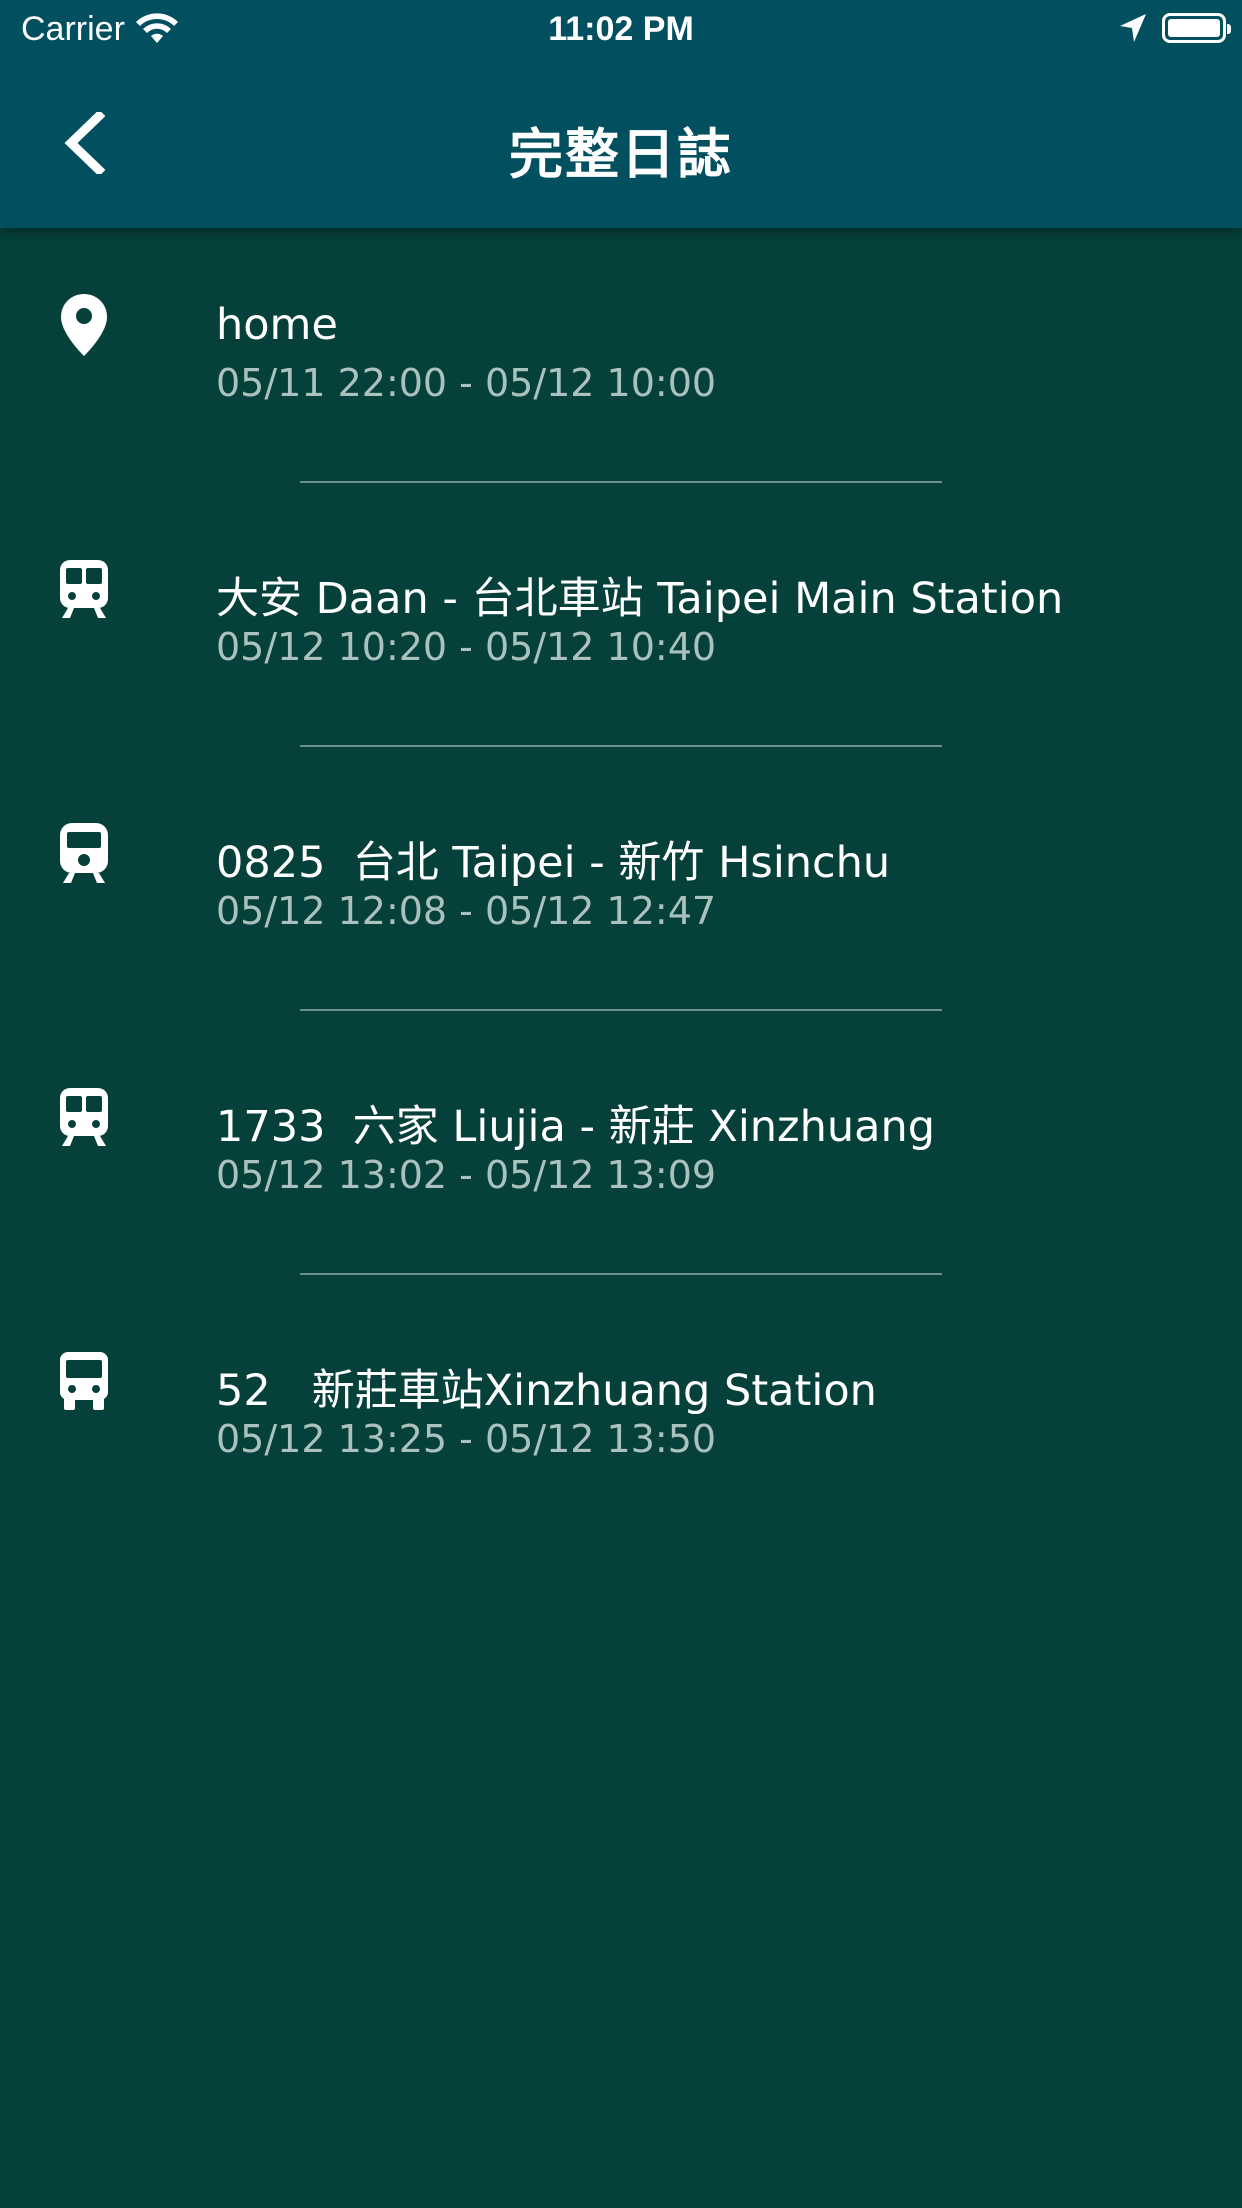 This screenshot has height=2208, width=1242. Describe the element at coordinates (1133, 28) in the screenshot. I see `location-arrow-icon` at that location.